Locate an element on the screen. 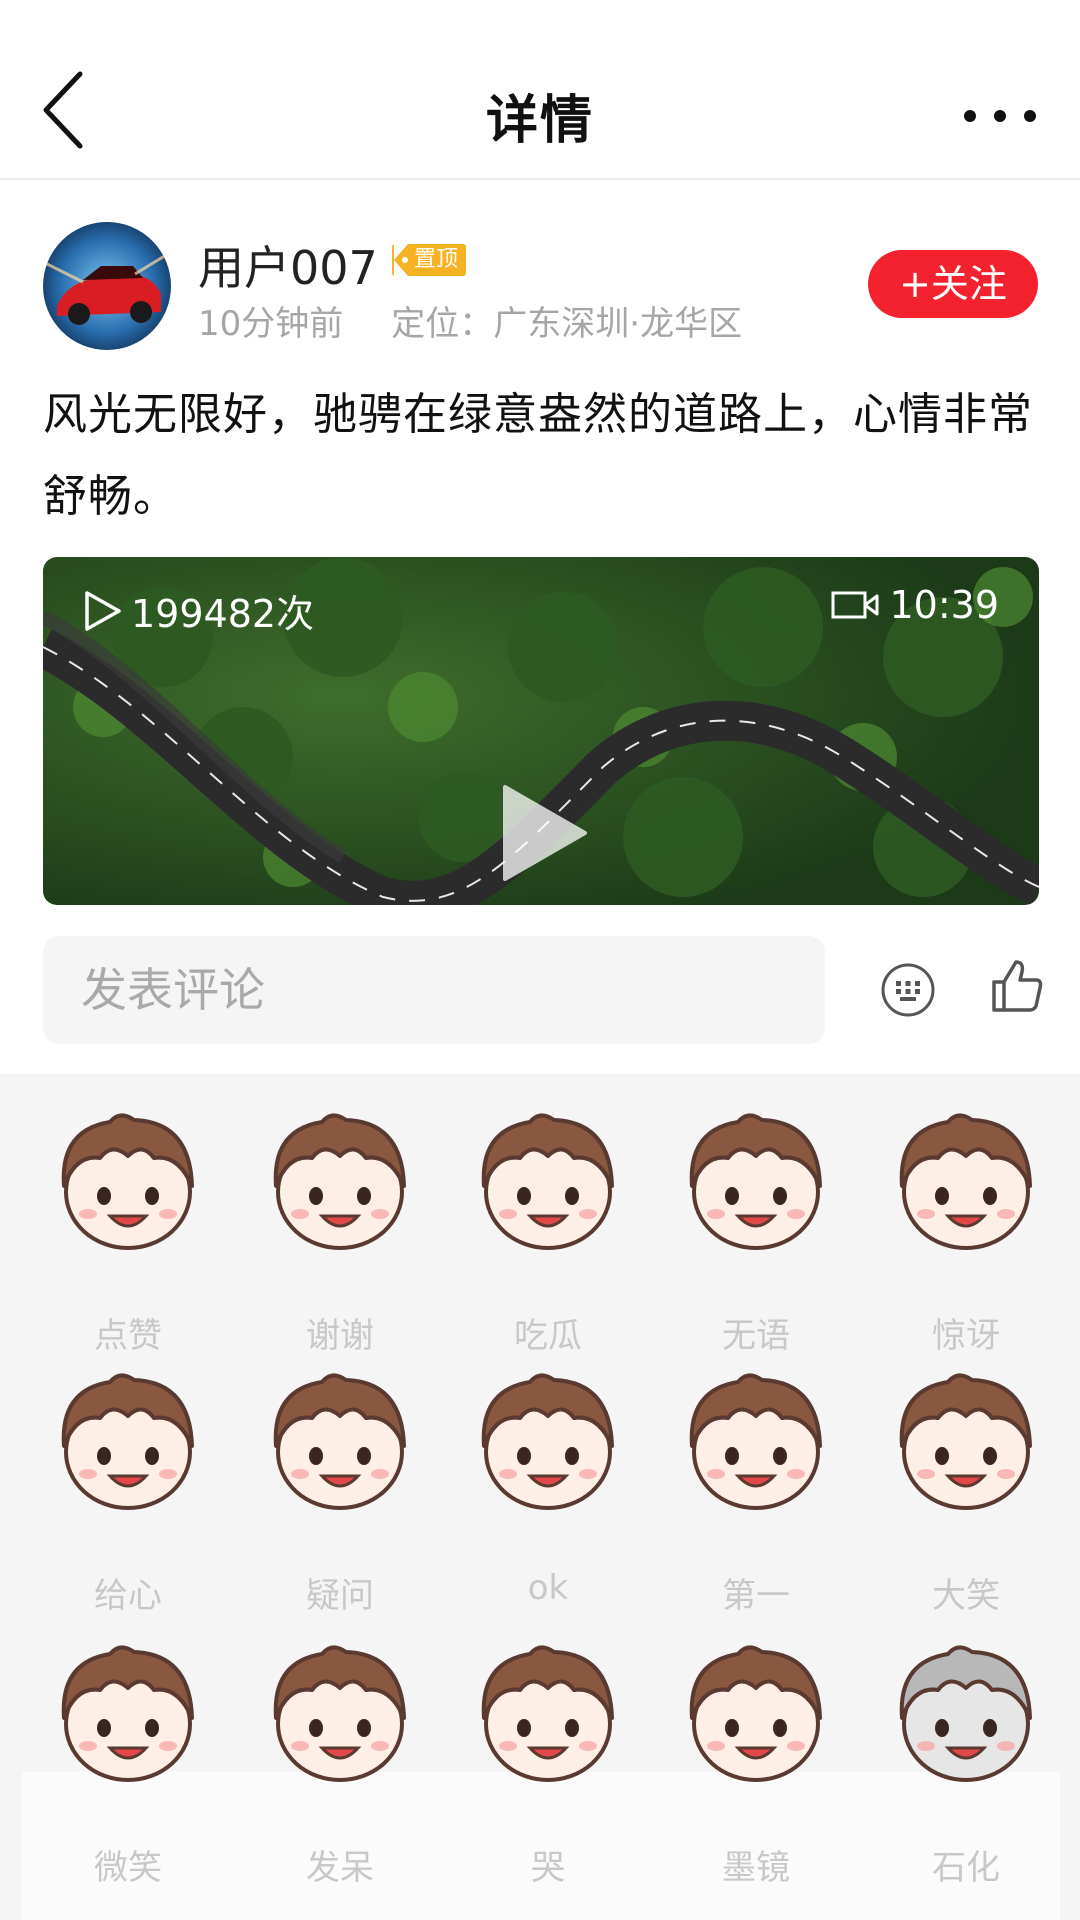 This screenshot has width=1080, height=1920. emoji-label: 吃瓜 is located at coordinates (548, 1336).